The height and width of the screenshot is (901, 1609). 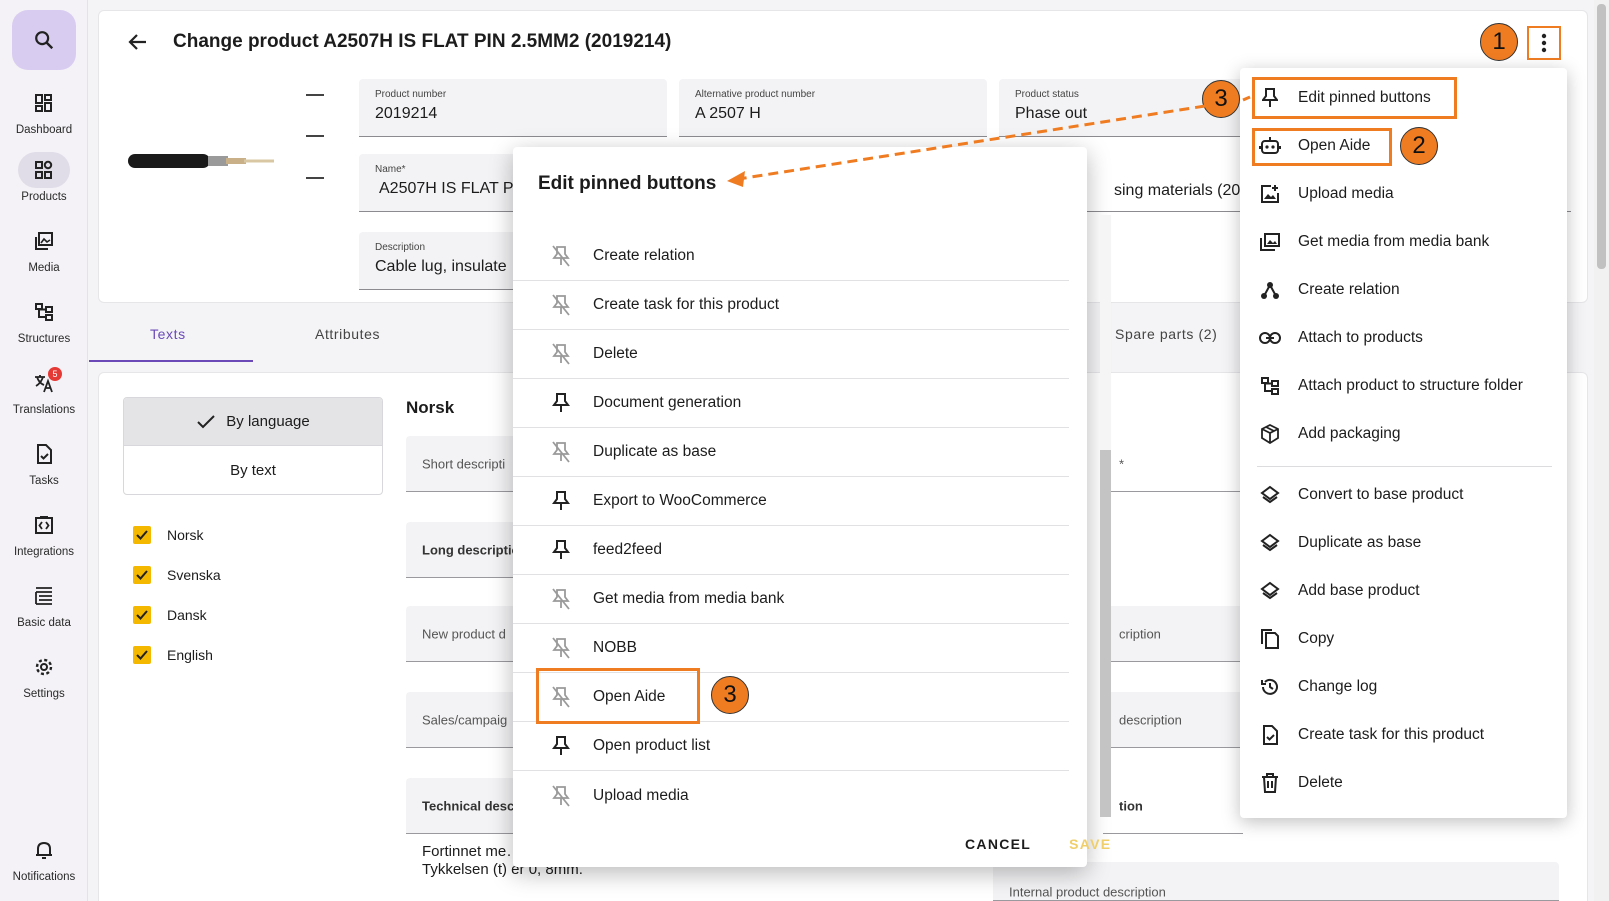 I want to click on technical-description-field: Technical desc, so click(x=461, y=806).